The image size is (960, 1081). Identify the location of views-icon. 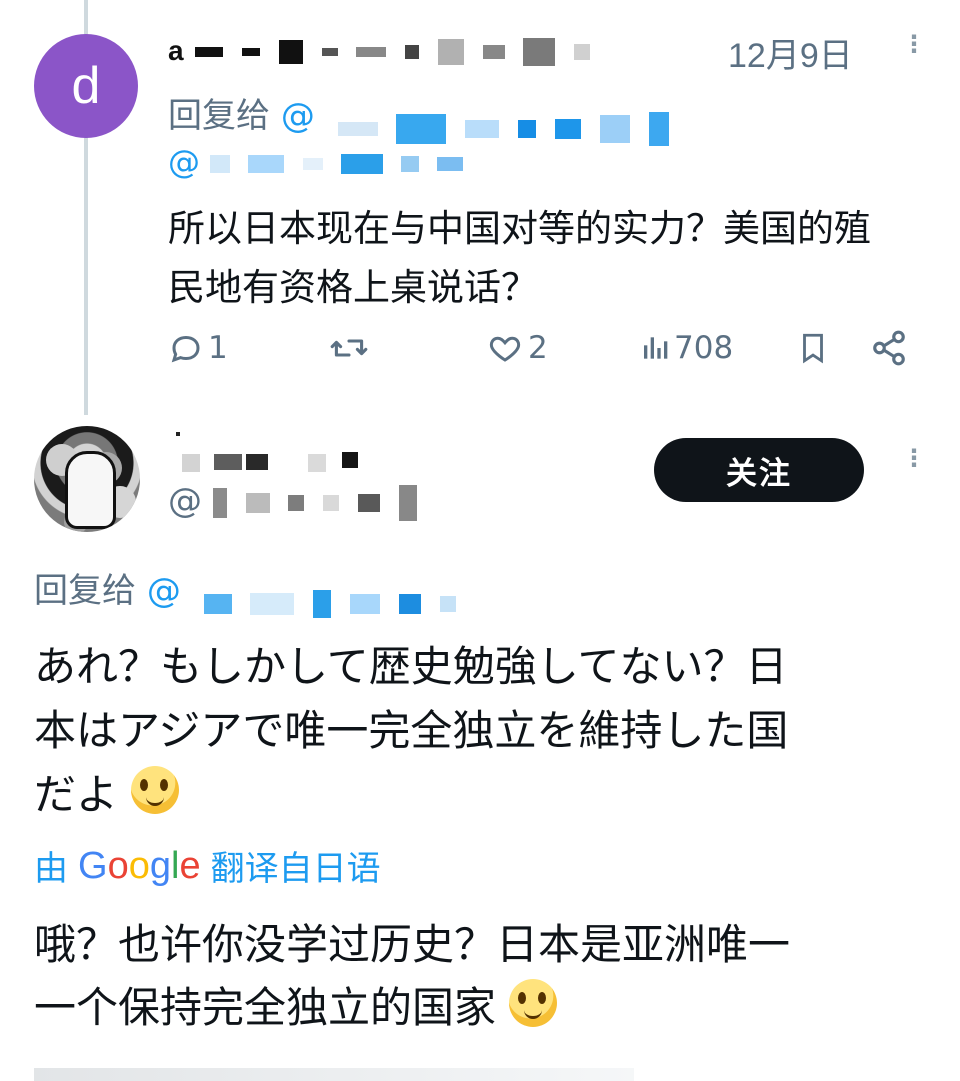
(656, 347).